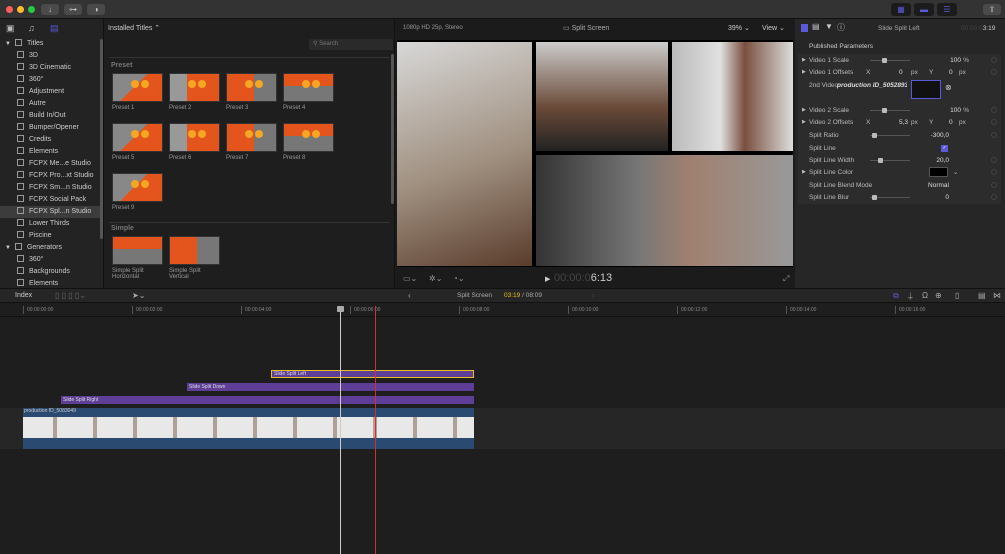 The image size is (1005, 554). What do you see at coordinates (248, 428) in the screenshot?
I see `video-clip: production ID_5083049` at bounding box center [248, 428].